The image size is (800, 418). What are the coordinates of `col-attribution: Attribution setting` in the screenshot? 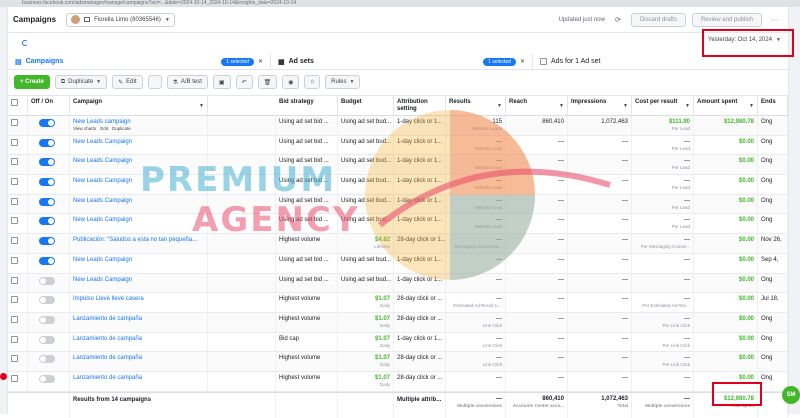 It's located at (420, 105).